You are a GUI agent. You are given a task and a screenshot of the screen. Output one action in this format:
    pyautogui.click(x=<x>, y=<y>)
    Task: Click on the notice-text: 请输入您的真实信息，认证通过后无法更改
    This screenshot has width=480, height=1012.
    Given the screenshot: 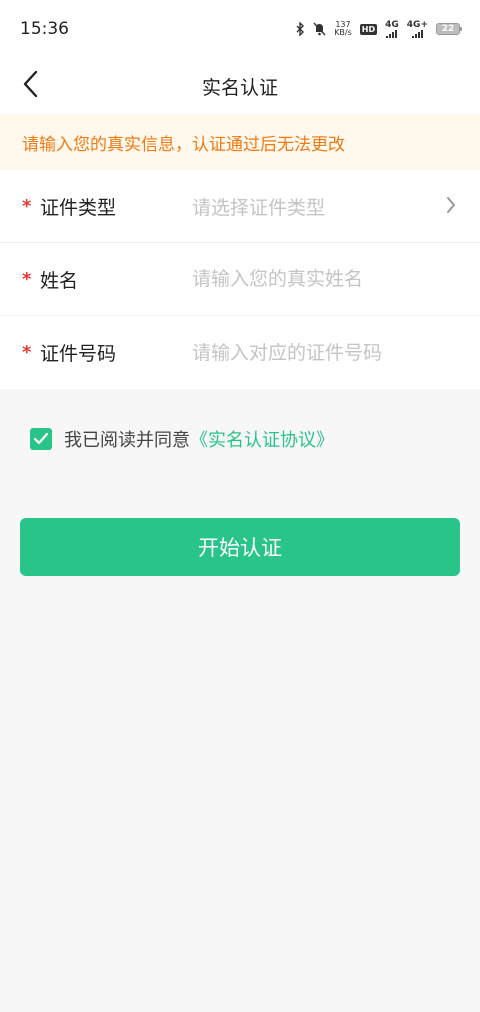 What is the action you would take?
    pyautogui.click(x=183, y=144)
    